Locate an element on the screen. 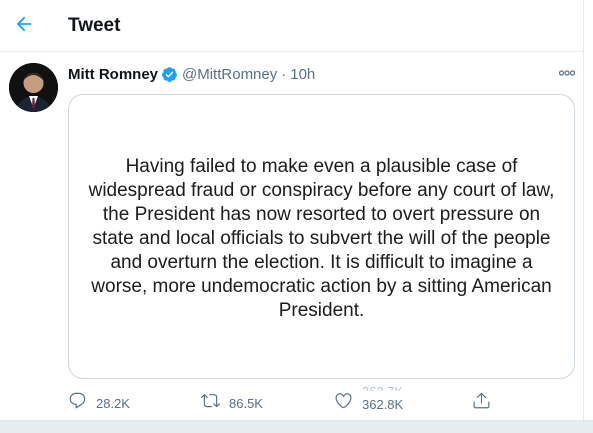 This screenshot has height=433, width=593. author-line: Mitt Romney @MittRomney · 10h is located at coordinates (191, 74).